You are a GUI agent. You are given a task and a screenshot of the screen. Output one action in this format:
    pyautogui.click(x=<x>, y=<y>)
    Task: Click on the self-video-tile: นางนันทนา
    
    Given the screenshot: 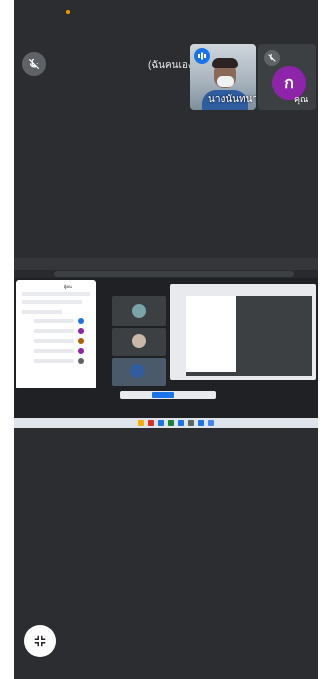 What is the action you would take?
    pyautogui.click(x=223, y=77)
    